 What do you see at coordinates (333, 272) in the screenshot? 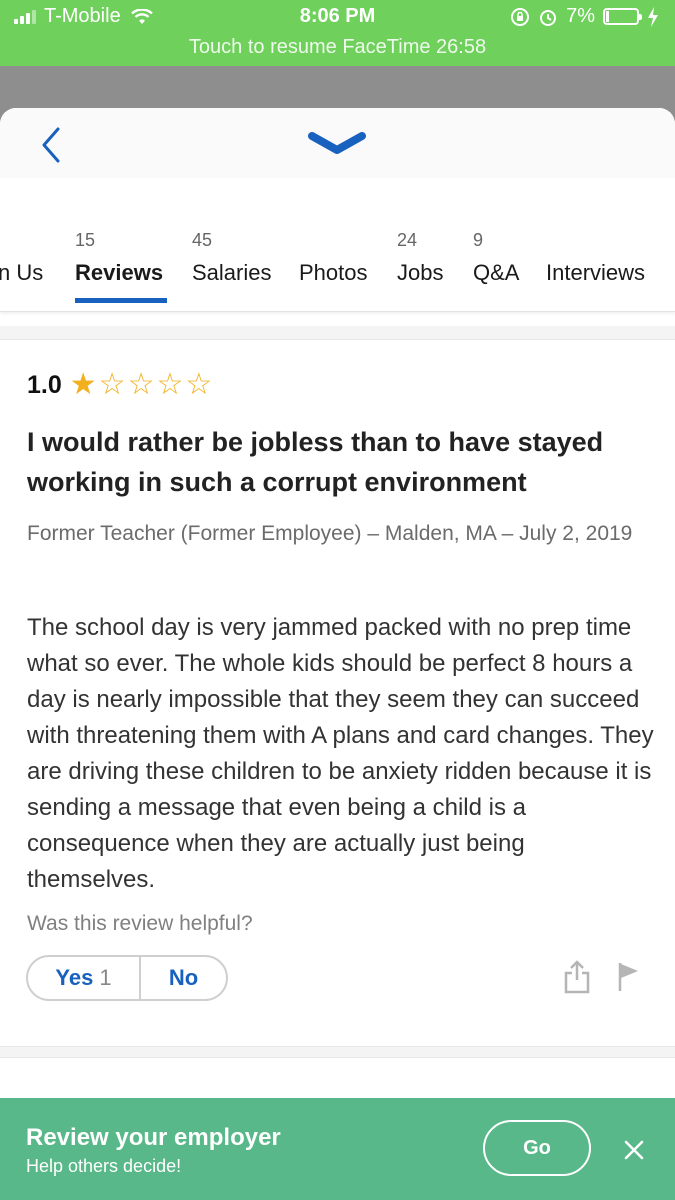
I see `tab-label: Photos` at bounding box center [333, 272].